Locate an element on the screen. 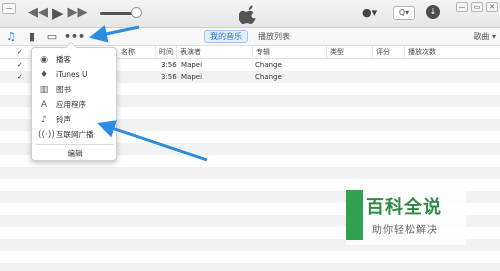 The width and height of the screenshot is (500, 271). column-artist: 表演者 is located at coordinates (188, 52).